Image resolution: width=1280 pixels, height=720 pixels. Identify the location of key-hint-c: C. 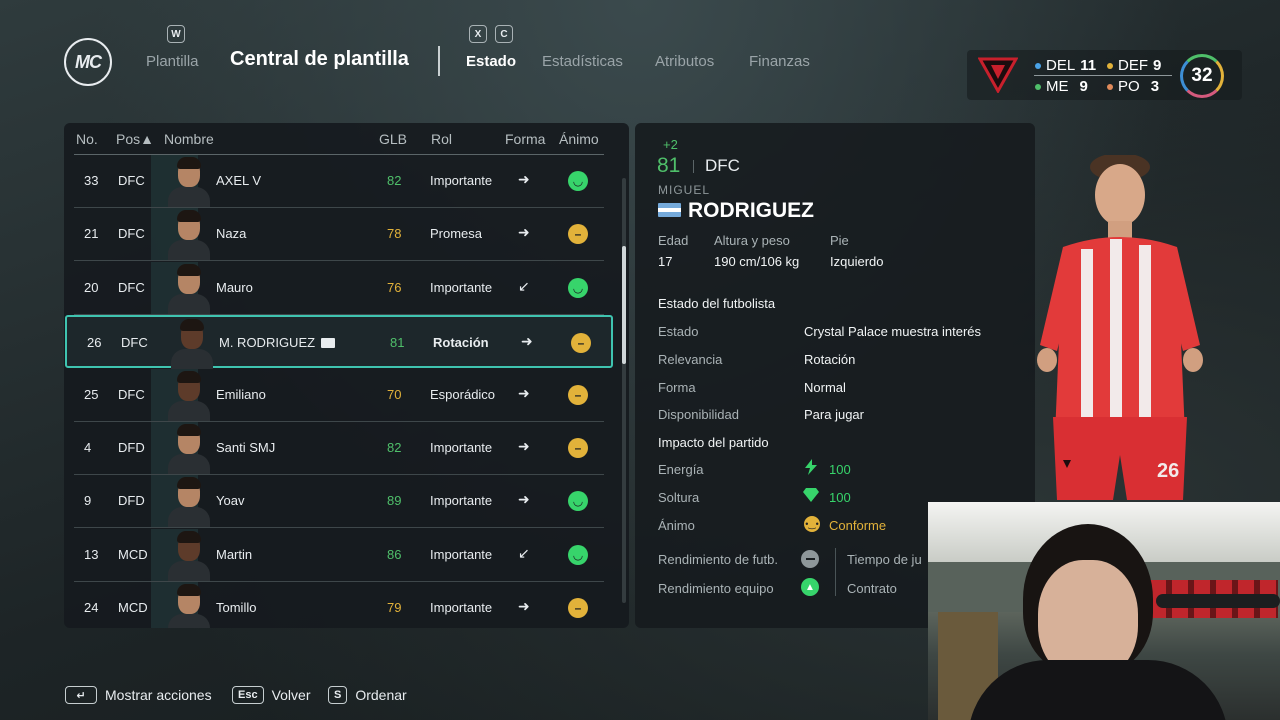
(504, 34).